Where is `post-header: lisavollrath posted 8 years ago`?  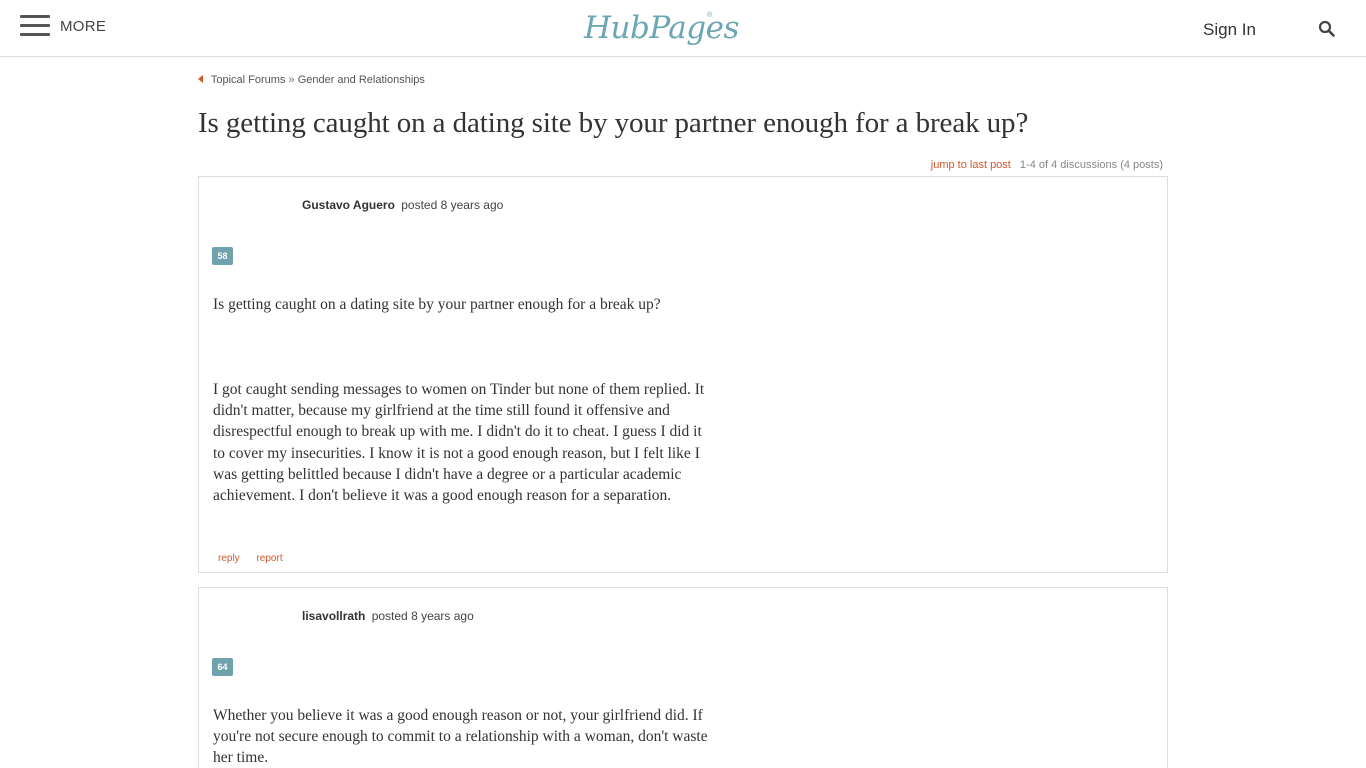 post-header: lisavollrath posted 8 years ago is located at coordinates (388, 616).